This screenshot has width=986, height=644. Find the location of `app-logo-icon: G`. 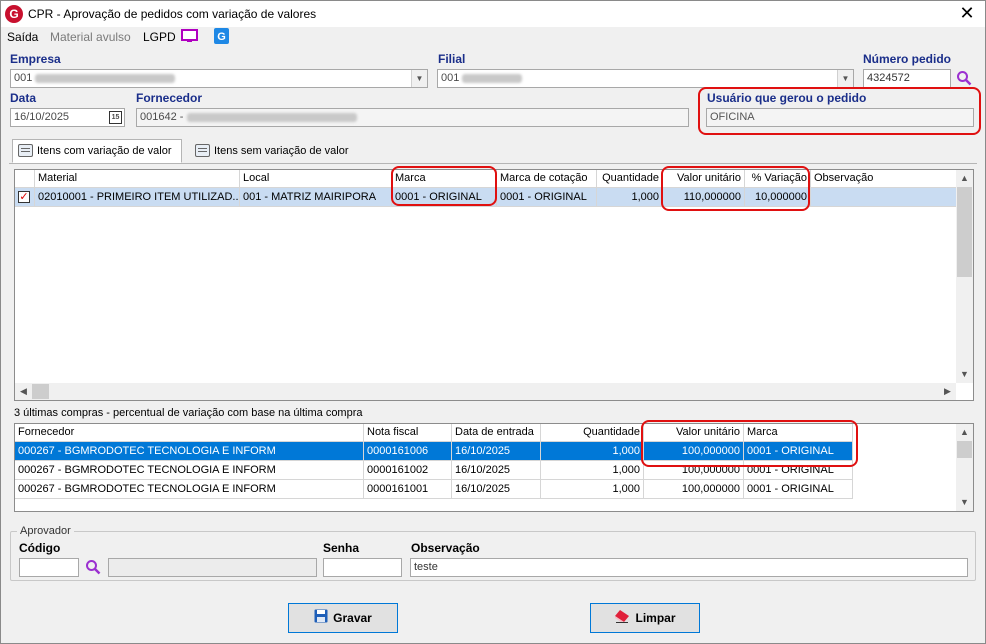

app-logo-icon: G is located at coordinates (14, 14).